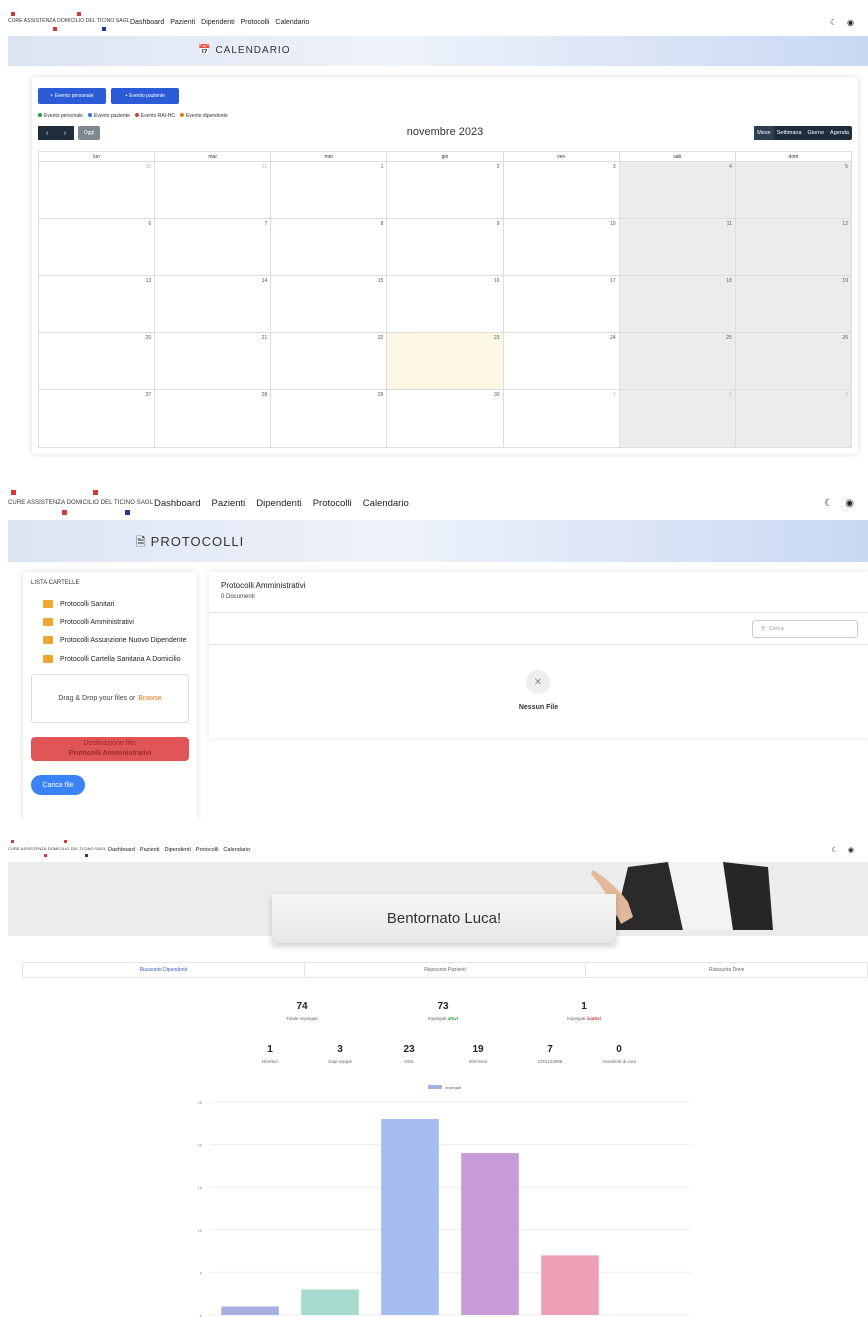  I want to click on tab-riassunto-drive: Riassunto Drive, so click(726, 970).